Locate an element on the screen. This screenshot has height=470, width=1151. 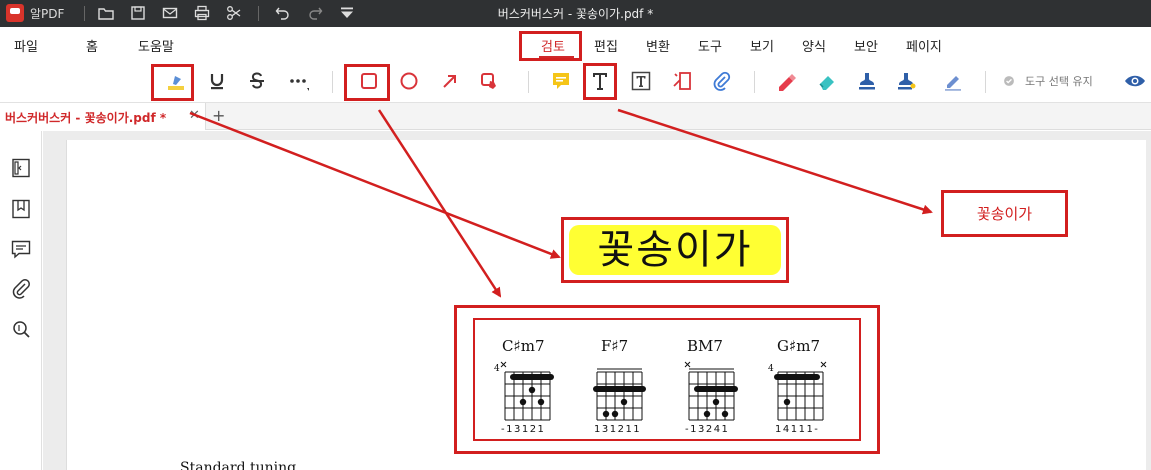
left-side-panel is located at coordinates (21, 300).